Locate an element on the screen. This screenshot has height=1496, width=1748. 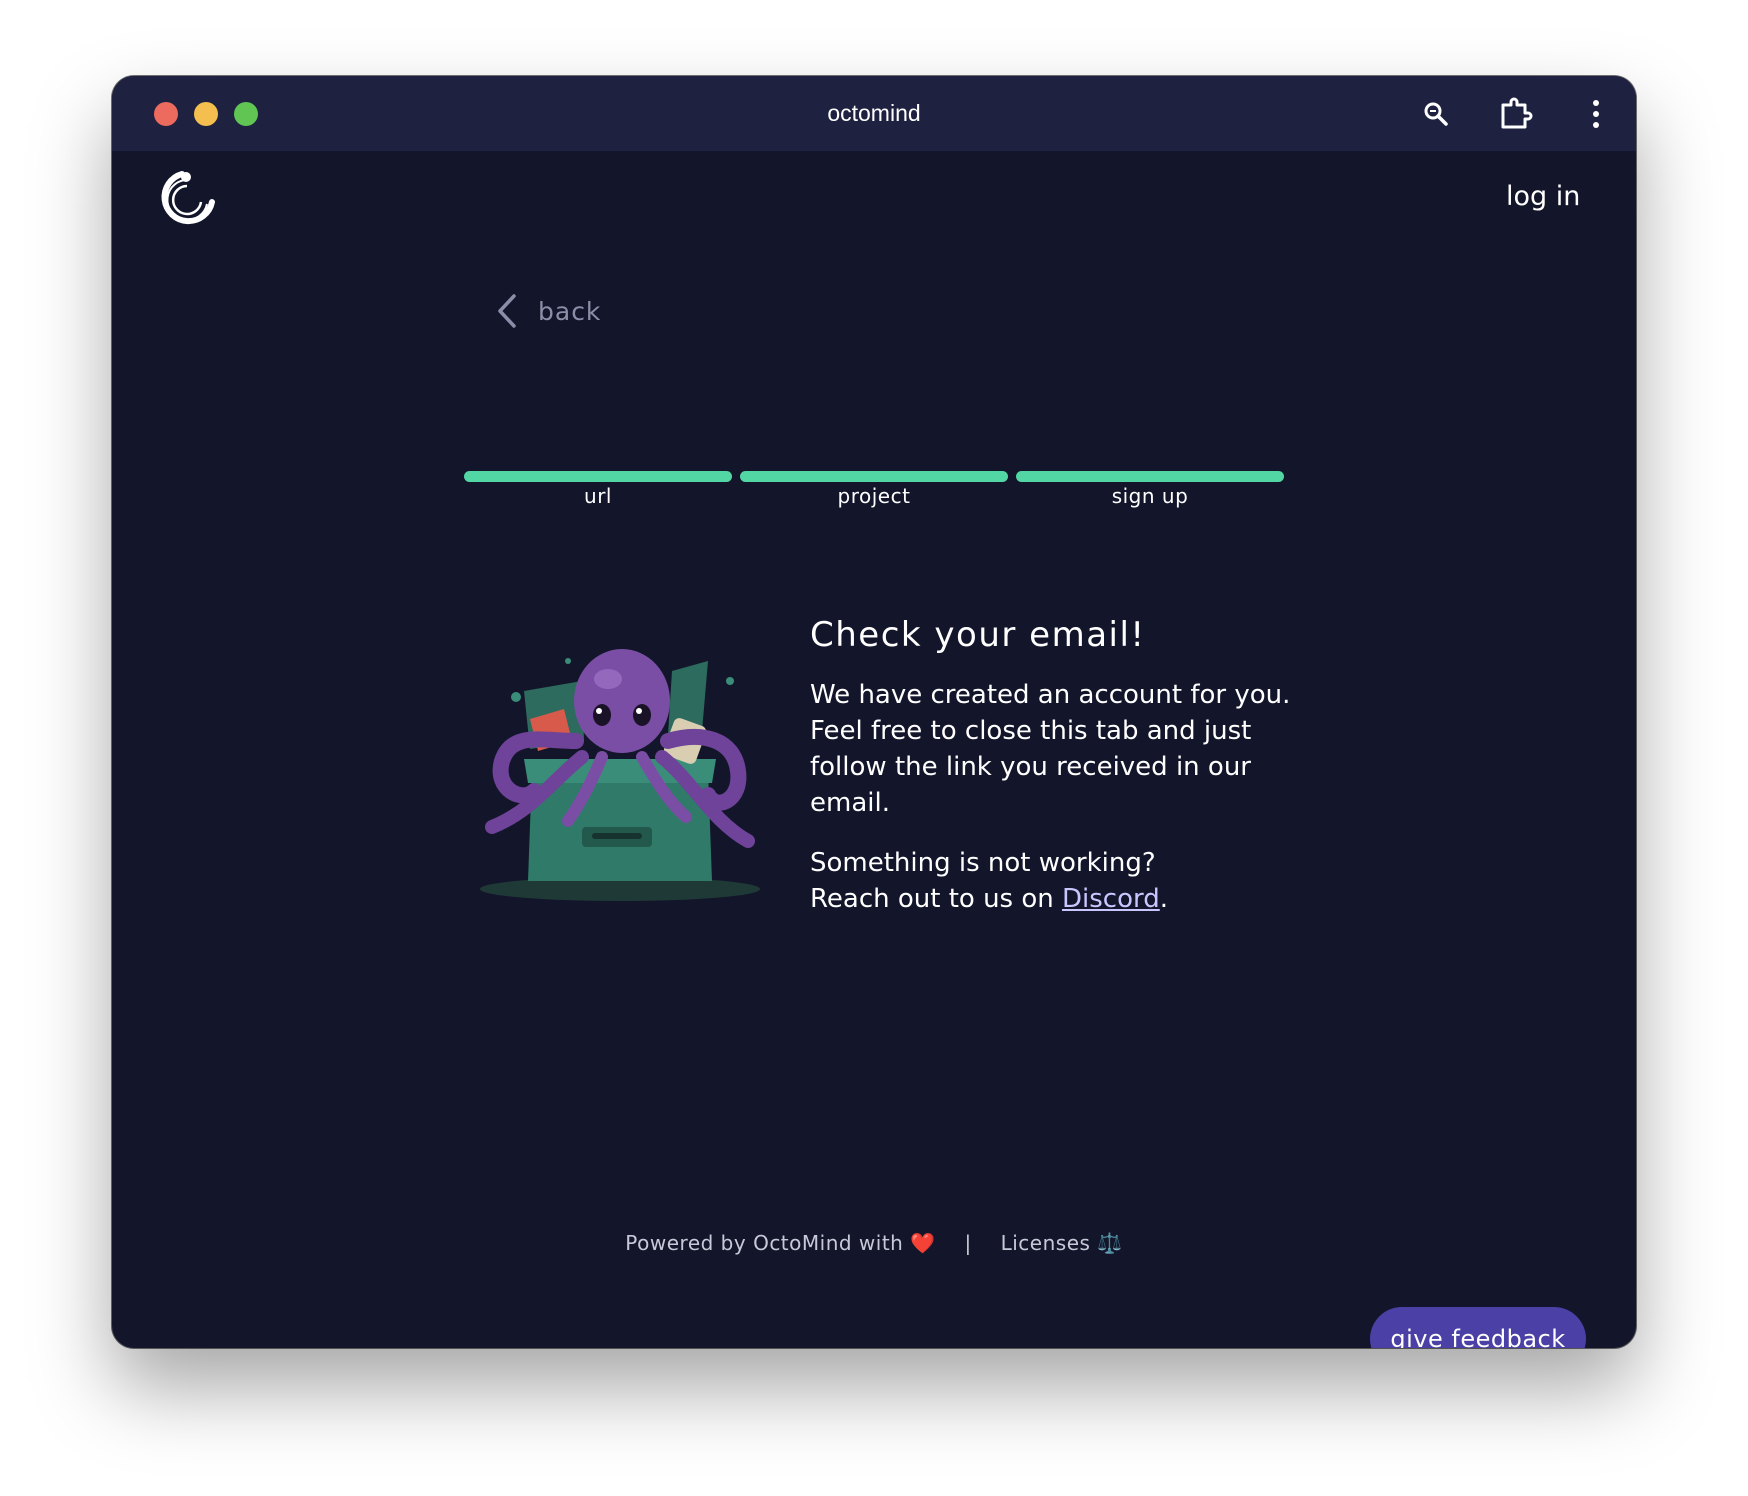
back-button: back is located at coordinates (547, 311).